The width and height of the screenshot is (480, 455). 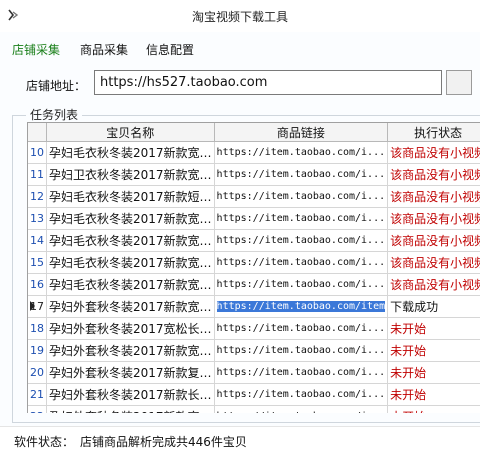 I want to click on row-index: 14, so click(x=37, y=240).